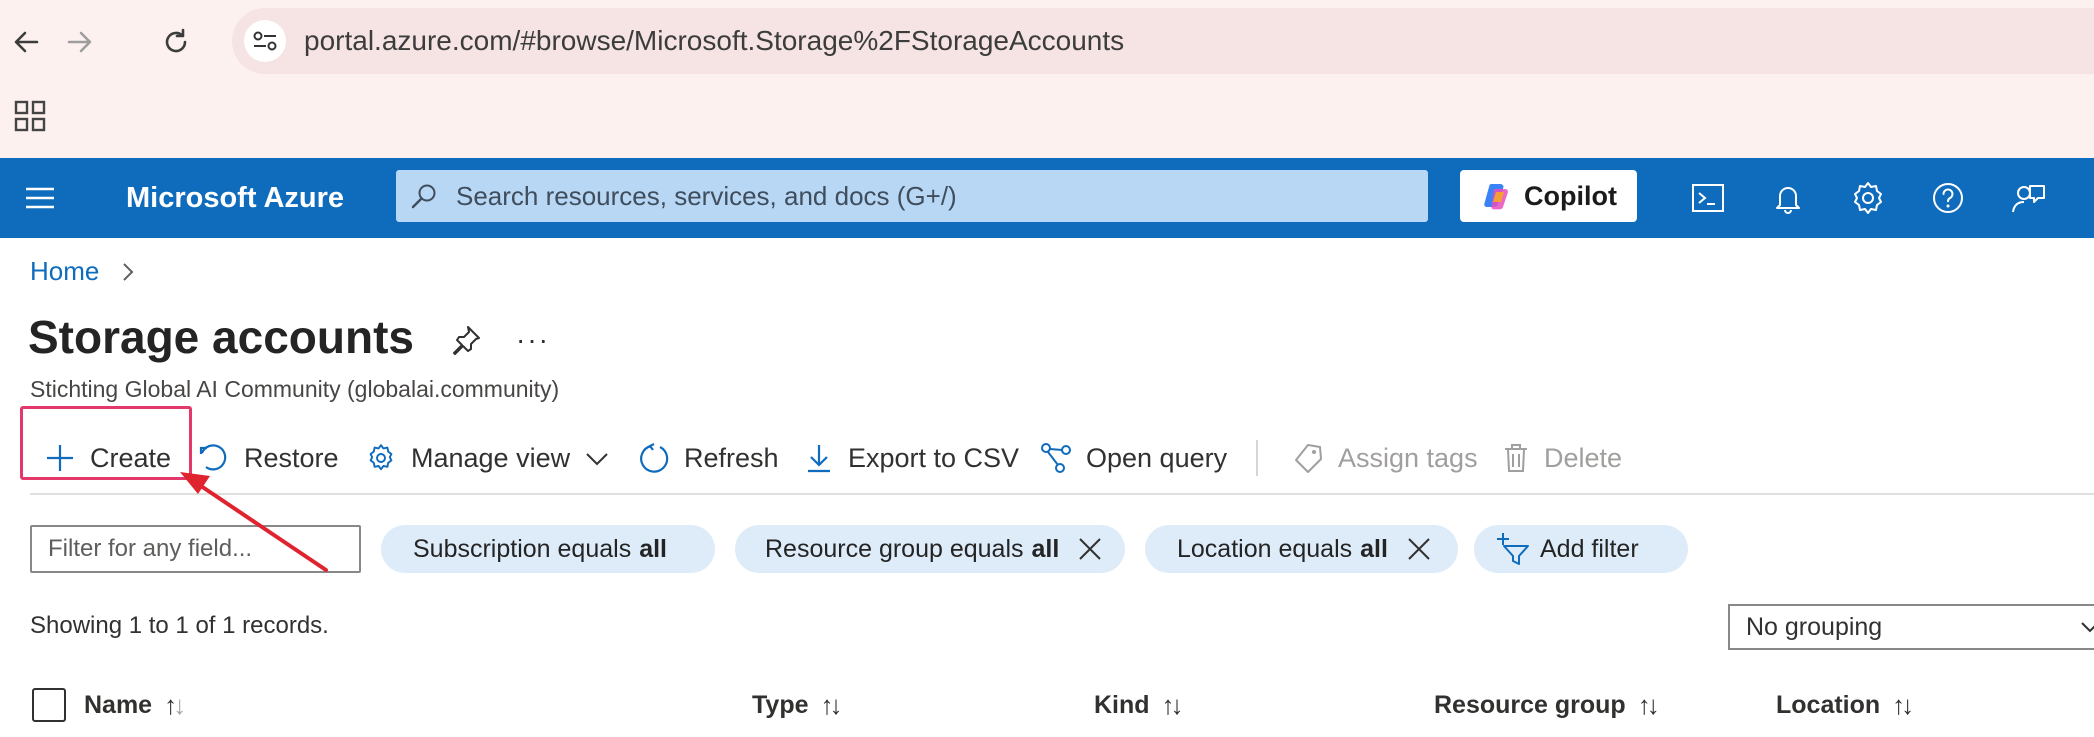 This screenshot has height=737, width=2094. I want to click on chevron-right-icon, so click(128, 272).